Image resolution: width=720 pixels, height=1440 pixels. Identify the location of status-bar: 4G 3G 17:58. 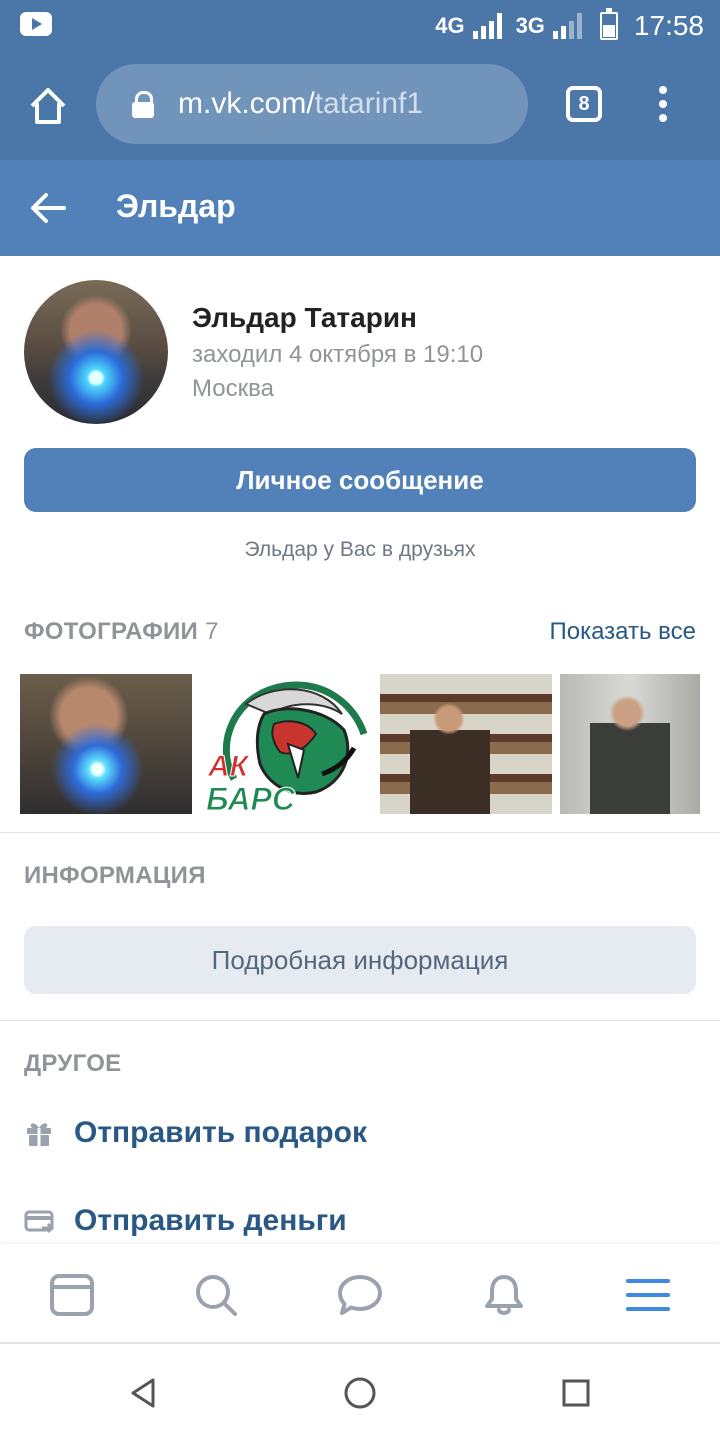
(360, 26).